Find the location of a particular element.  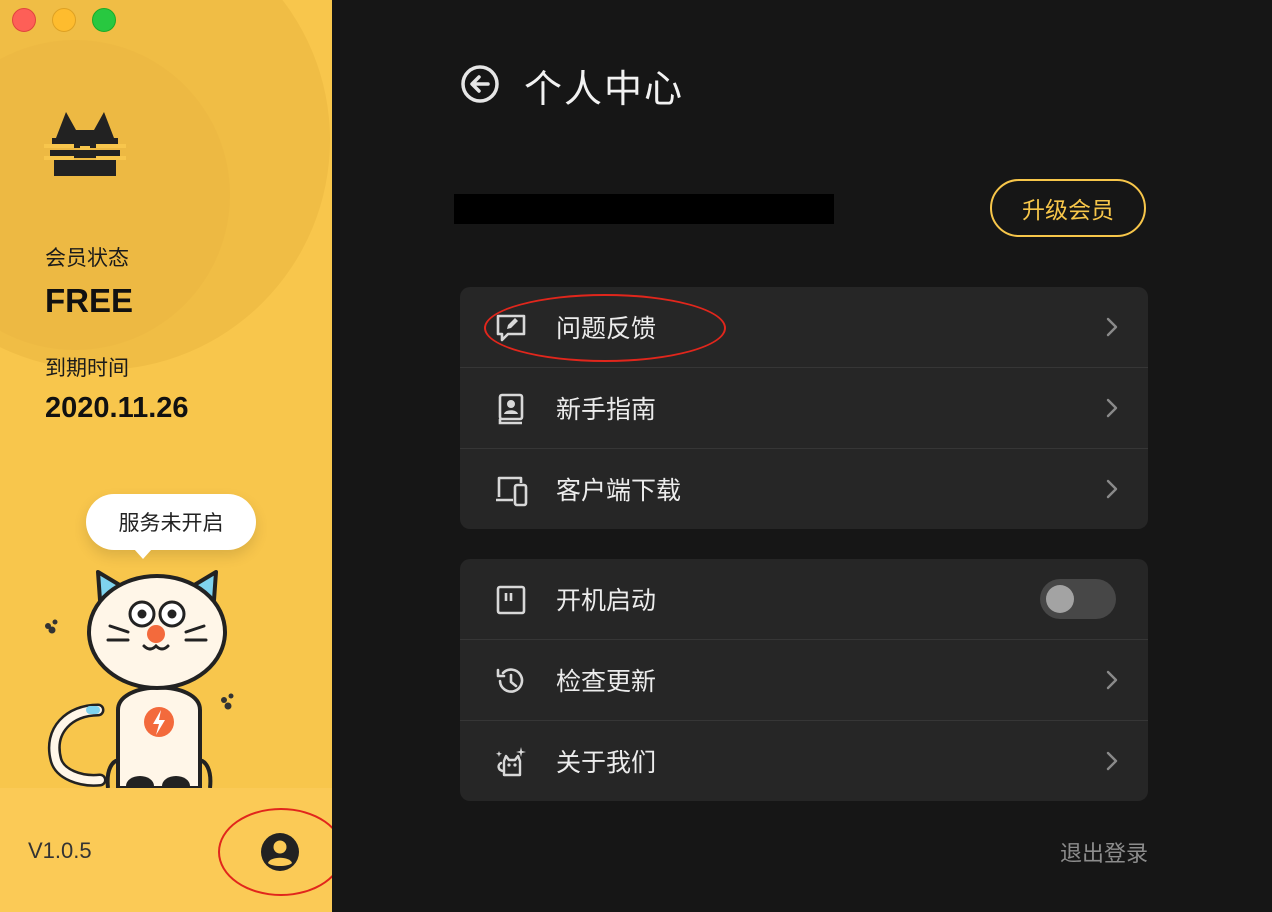

cat-mascot-illustration is located at coordinates (139, 679).